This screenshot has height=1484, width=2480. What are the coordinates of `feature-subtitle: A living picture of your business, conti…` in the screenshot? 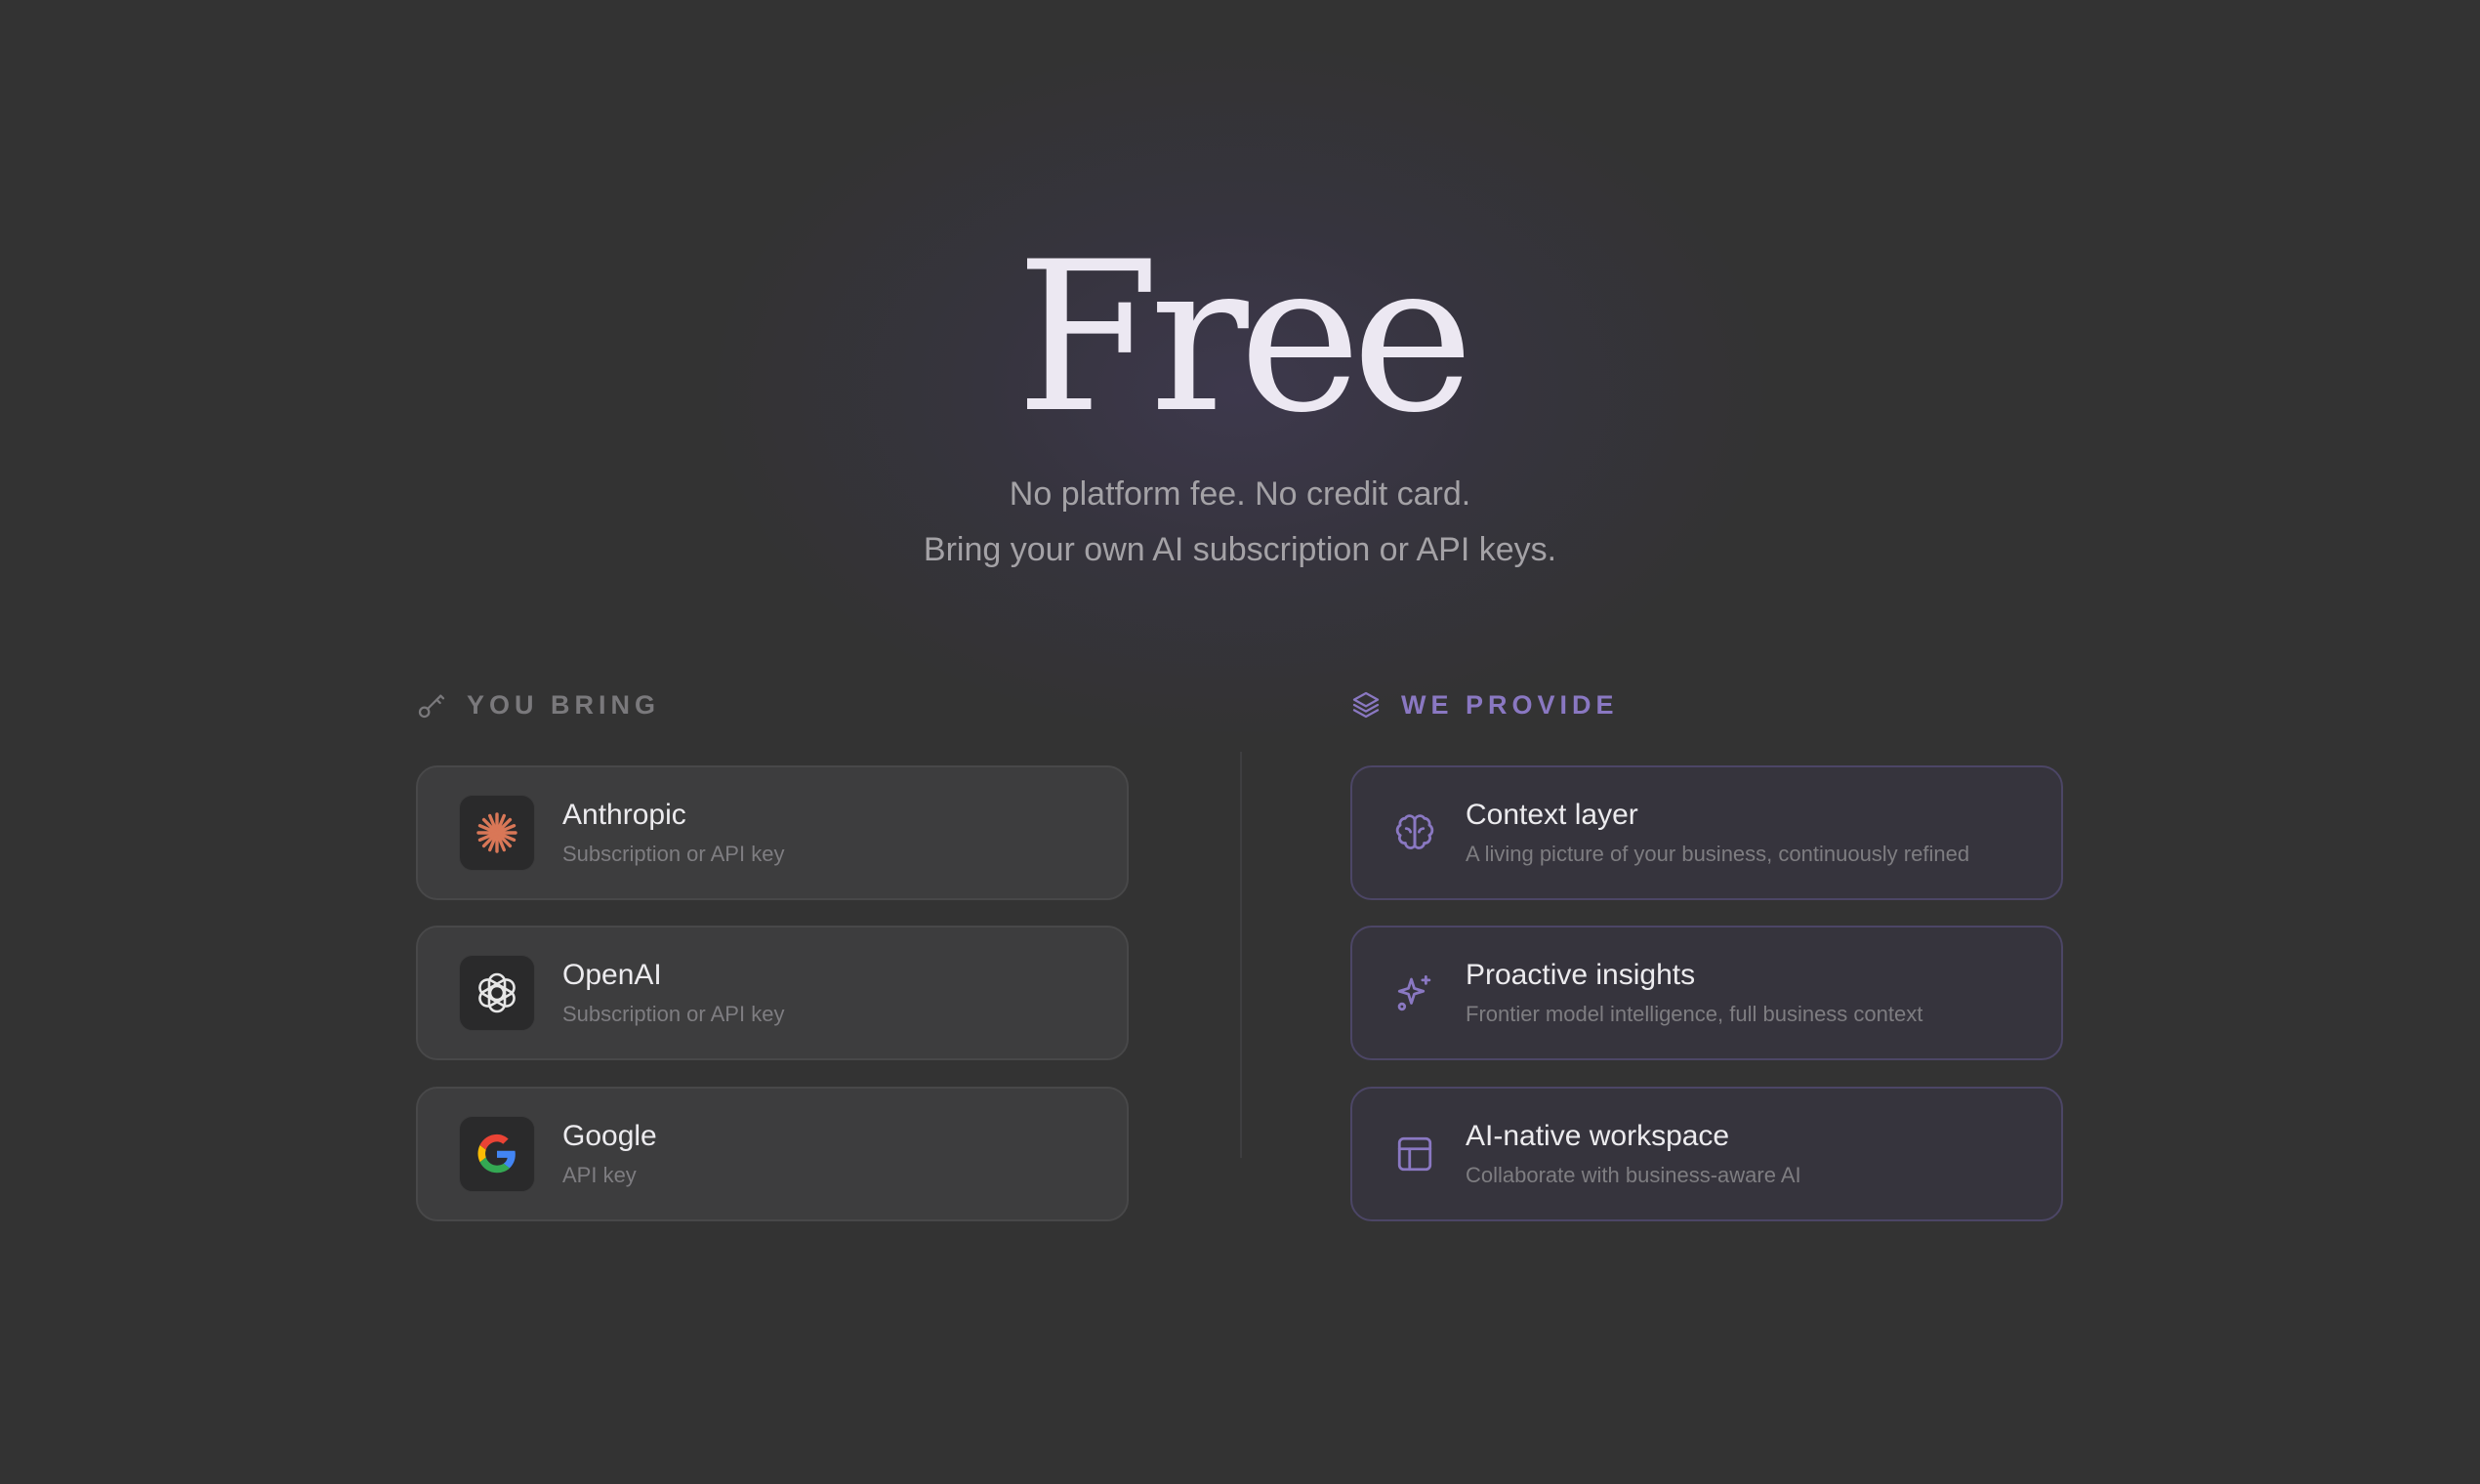 It's located at (1718, 855).